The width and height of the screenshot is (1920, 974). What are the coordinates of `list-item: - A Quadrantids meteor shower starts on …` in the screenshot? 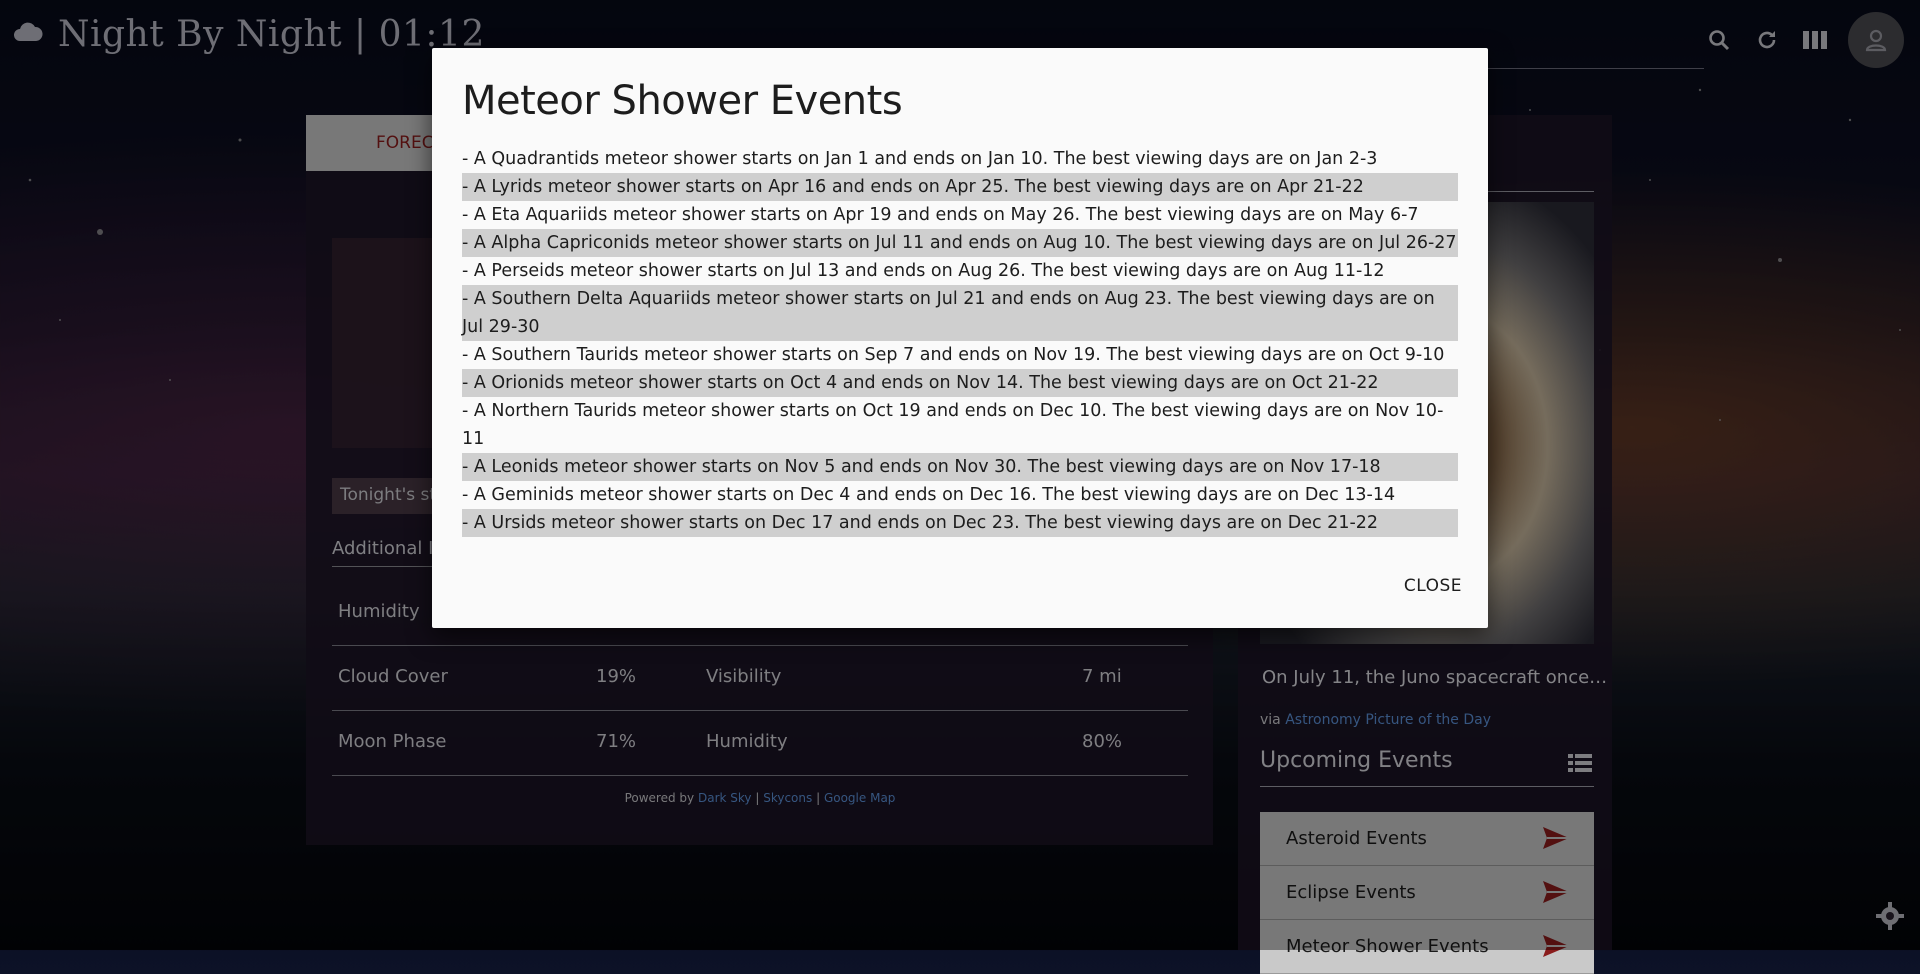 It's located at (920, 159).